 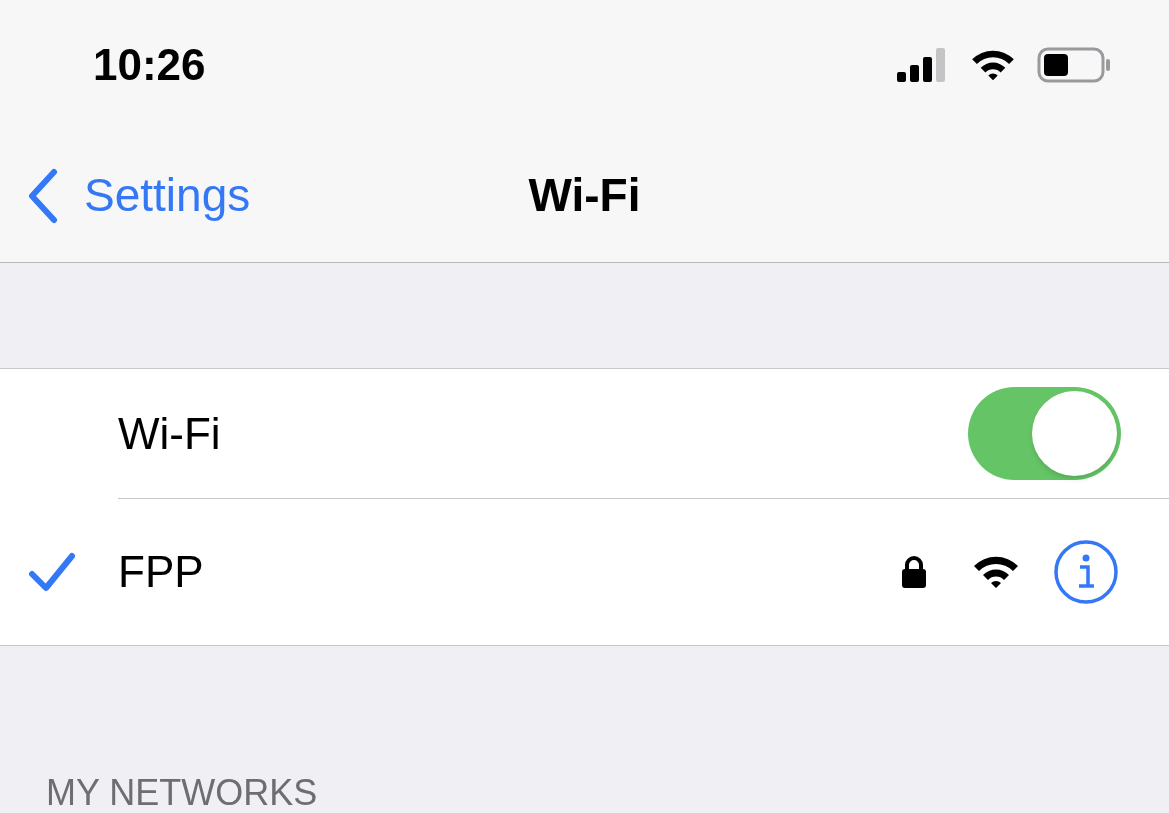 What do you see at coordinates (584, 196) in the screenshot?
I see `nav-title: Wi-Fi` at bounding box center [584, 196].